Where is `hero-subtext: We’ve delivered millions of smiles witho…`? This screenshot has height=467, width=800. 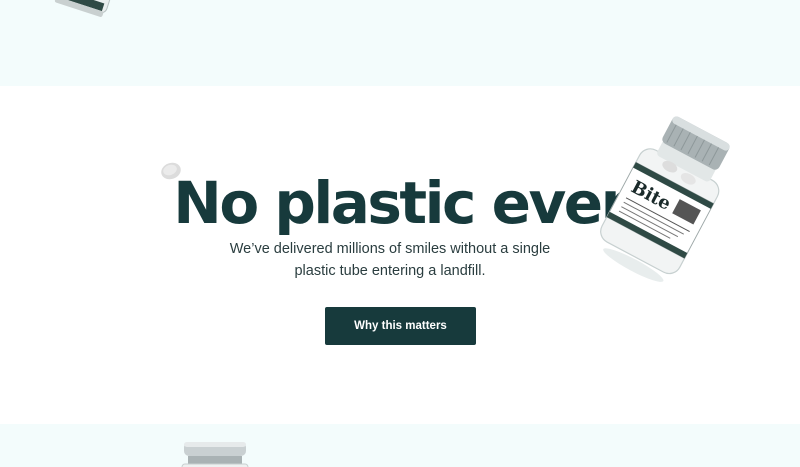
hero-subtext: We’ve delivered millions of smiles witho… is located at coordinates (390, 260).